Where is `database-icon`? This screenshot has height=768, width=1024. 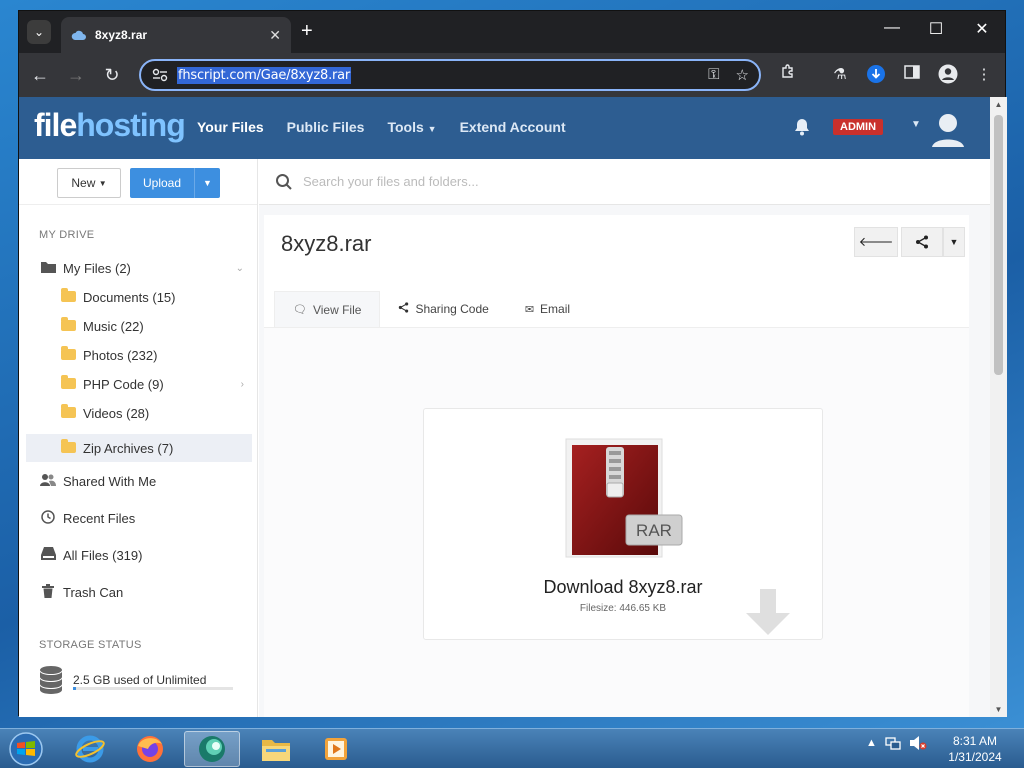 database-icon is located at coordinates (51, 680).